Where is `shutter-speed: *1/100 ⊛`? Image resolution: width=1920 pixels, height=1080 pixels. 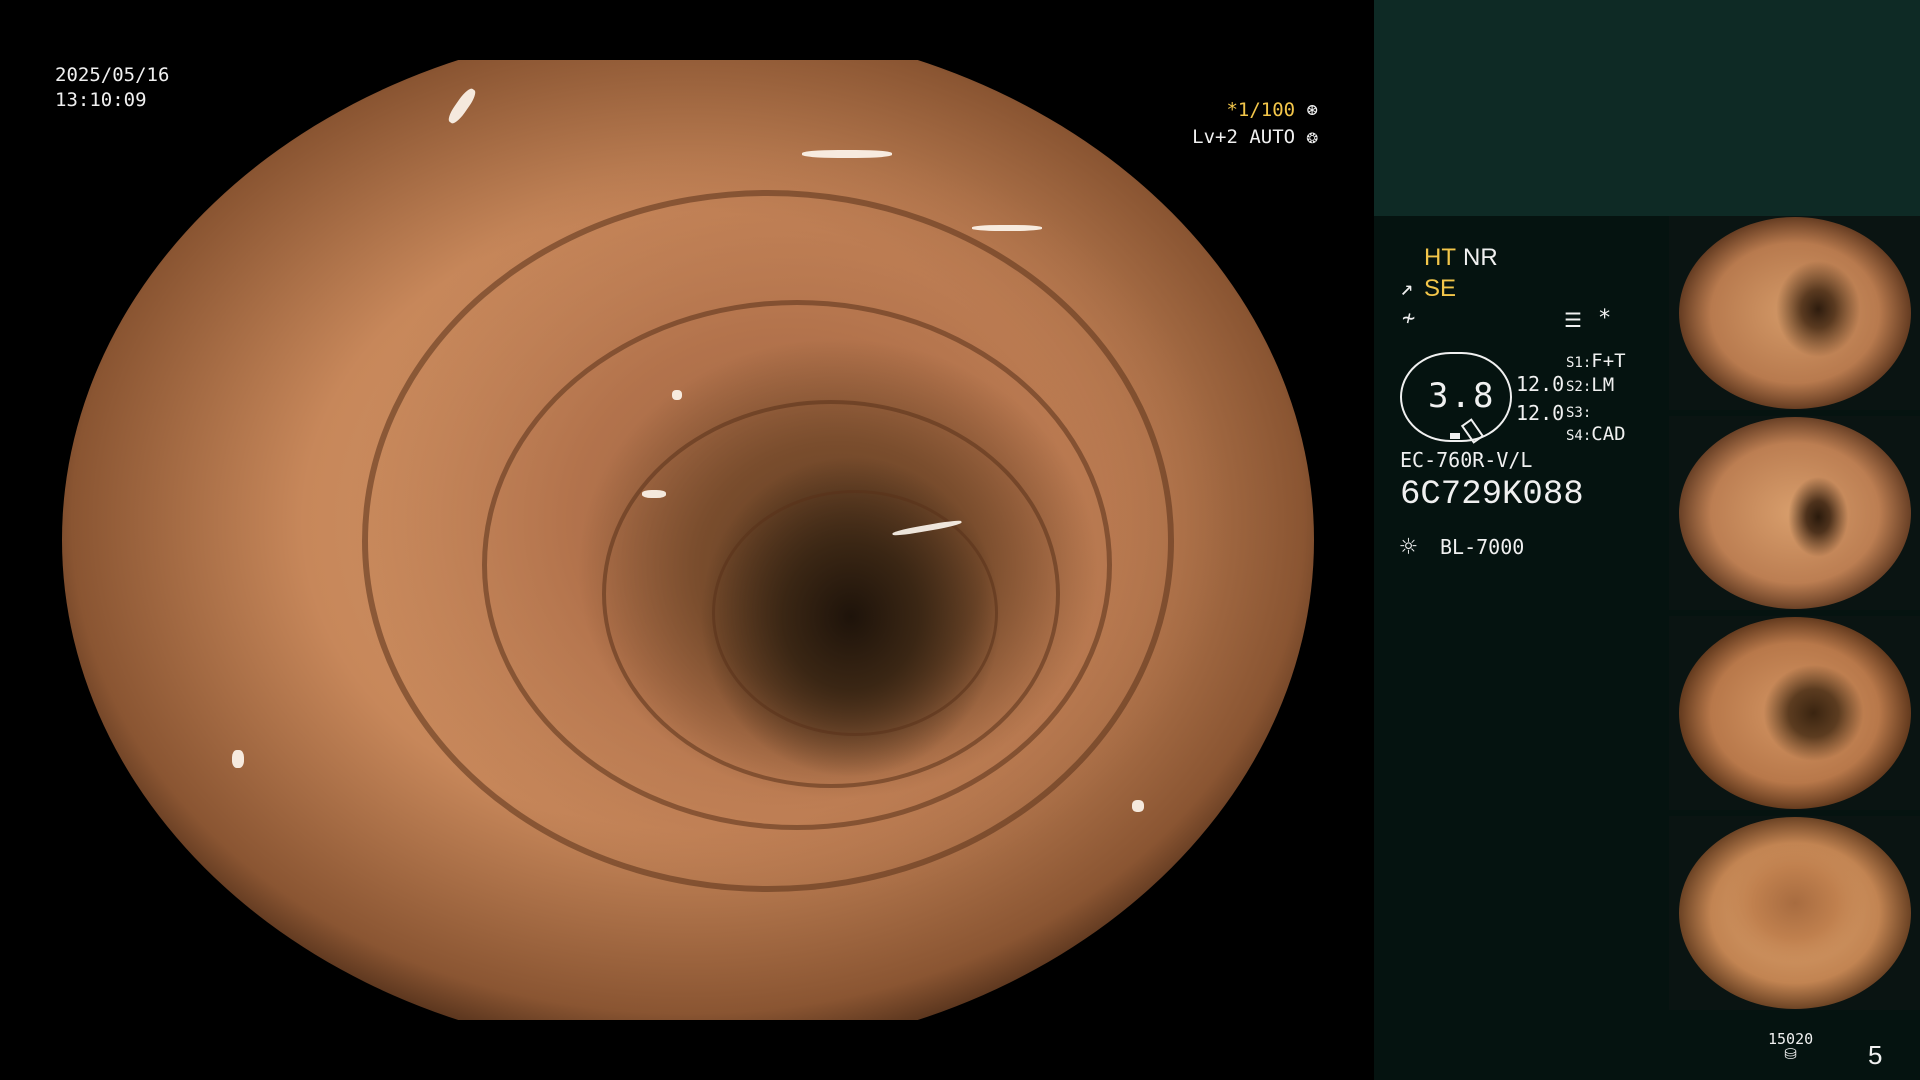
shutter-speed: *1/100 ⊛ is located at coordinates (1272, 110).